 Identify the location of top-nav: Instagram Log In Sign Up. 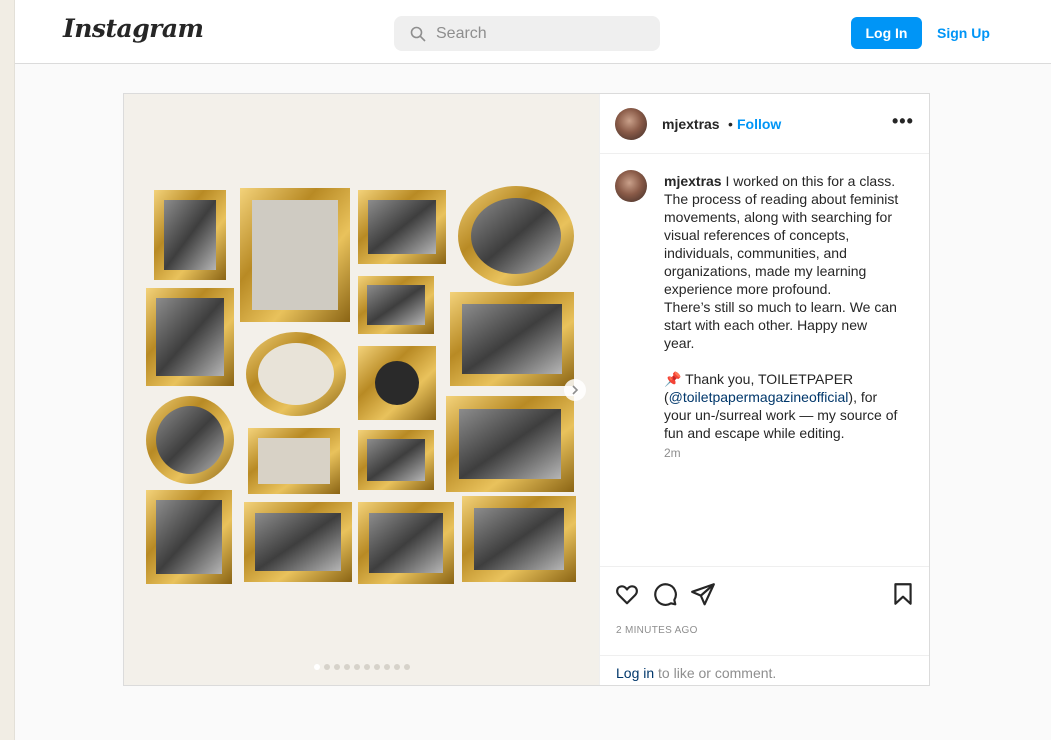
(533, 32).